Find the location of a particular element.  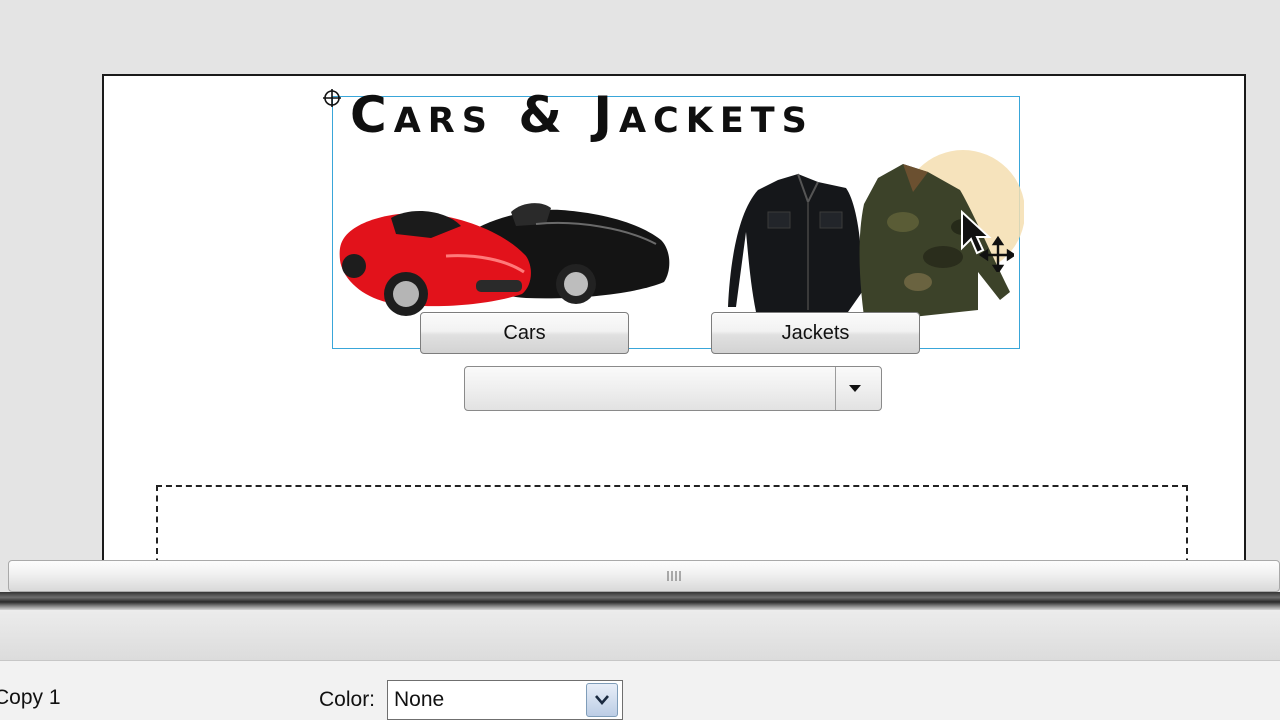

jackets-button-label: Jackets is located at coordinates (815, 332).